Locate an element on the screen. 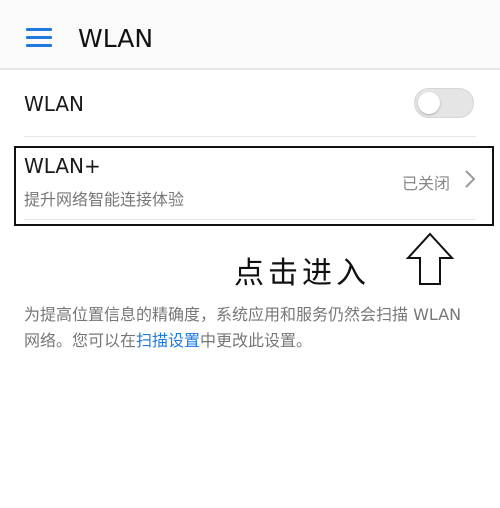 The image size is (500, 508). chevron-right-icon is located at coordinates (470, 179).